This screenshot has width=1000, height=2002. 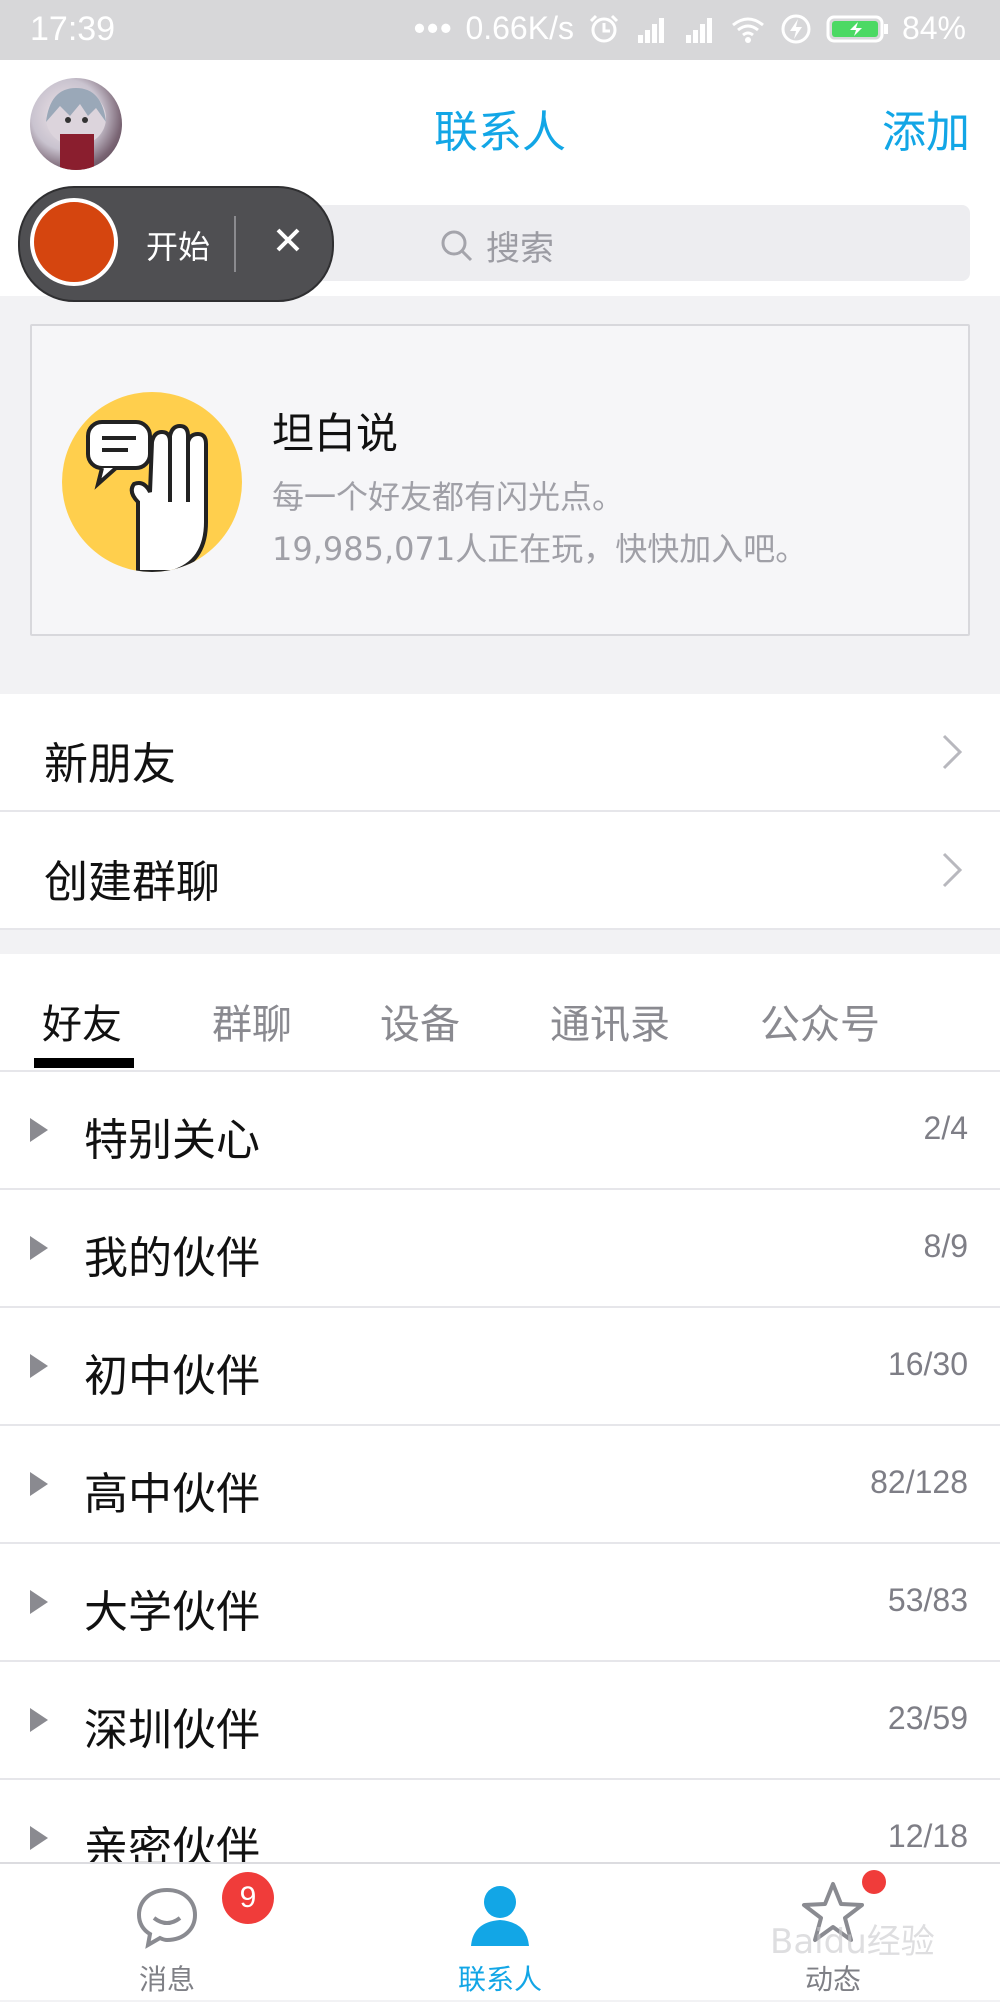 What do you see at coordinates (927, 1836) in the screenshot?
I see `group-count: 12/18` at bounding box center [927, 1836].